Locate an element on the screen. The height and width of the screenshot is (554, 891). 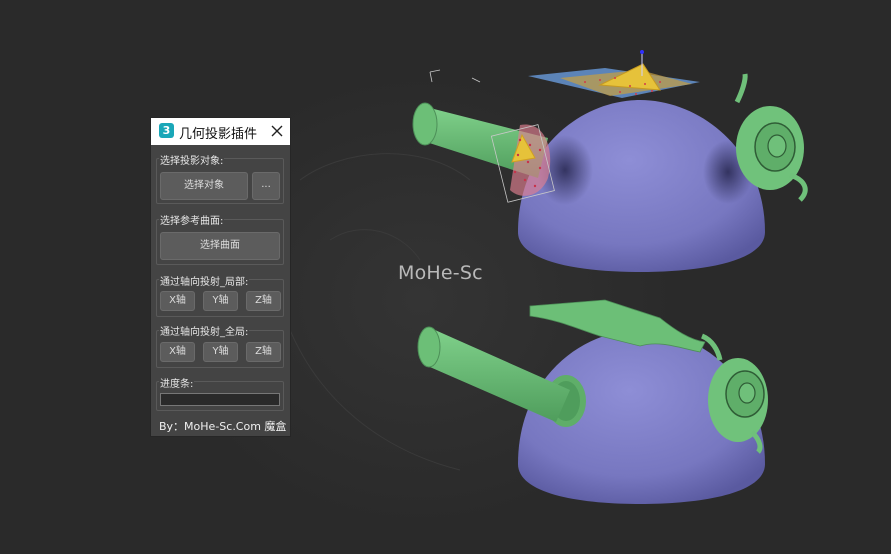
window-title: 几何投影插件 is located at coordinates (218, 134).